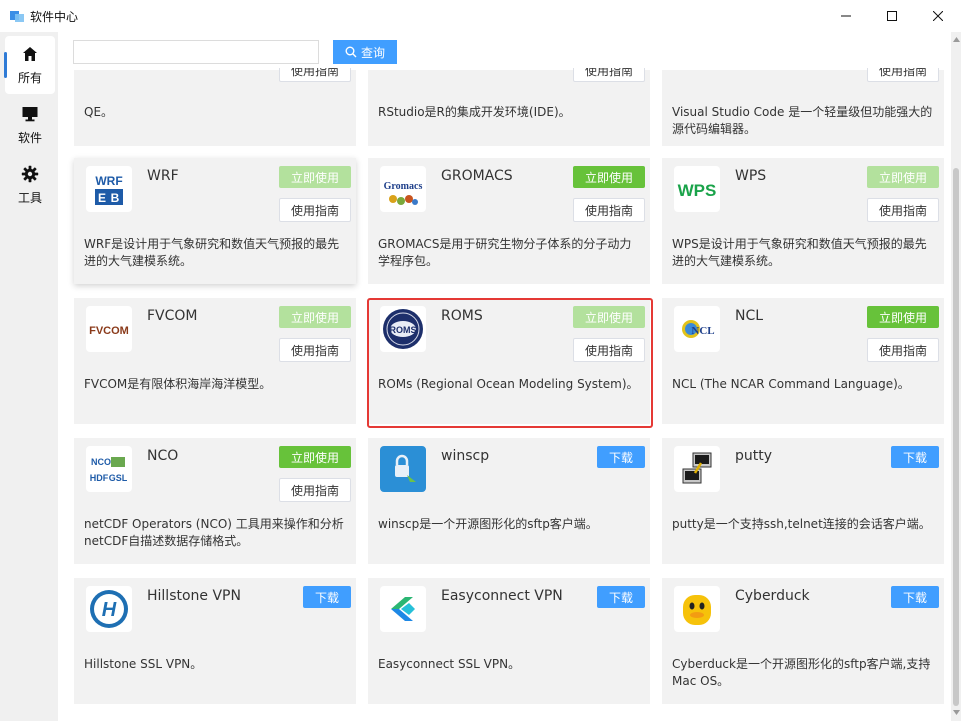 Image resolution: width=961 pixels, height=721 pixels. Describe the element at coordinates (509, 102) in the screenshot. I see `card-rstudio: 使用指南 RStudio是R的集成开发环境(IDE)。` at that location.